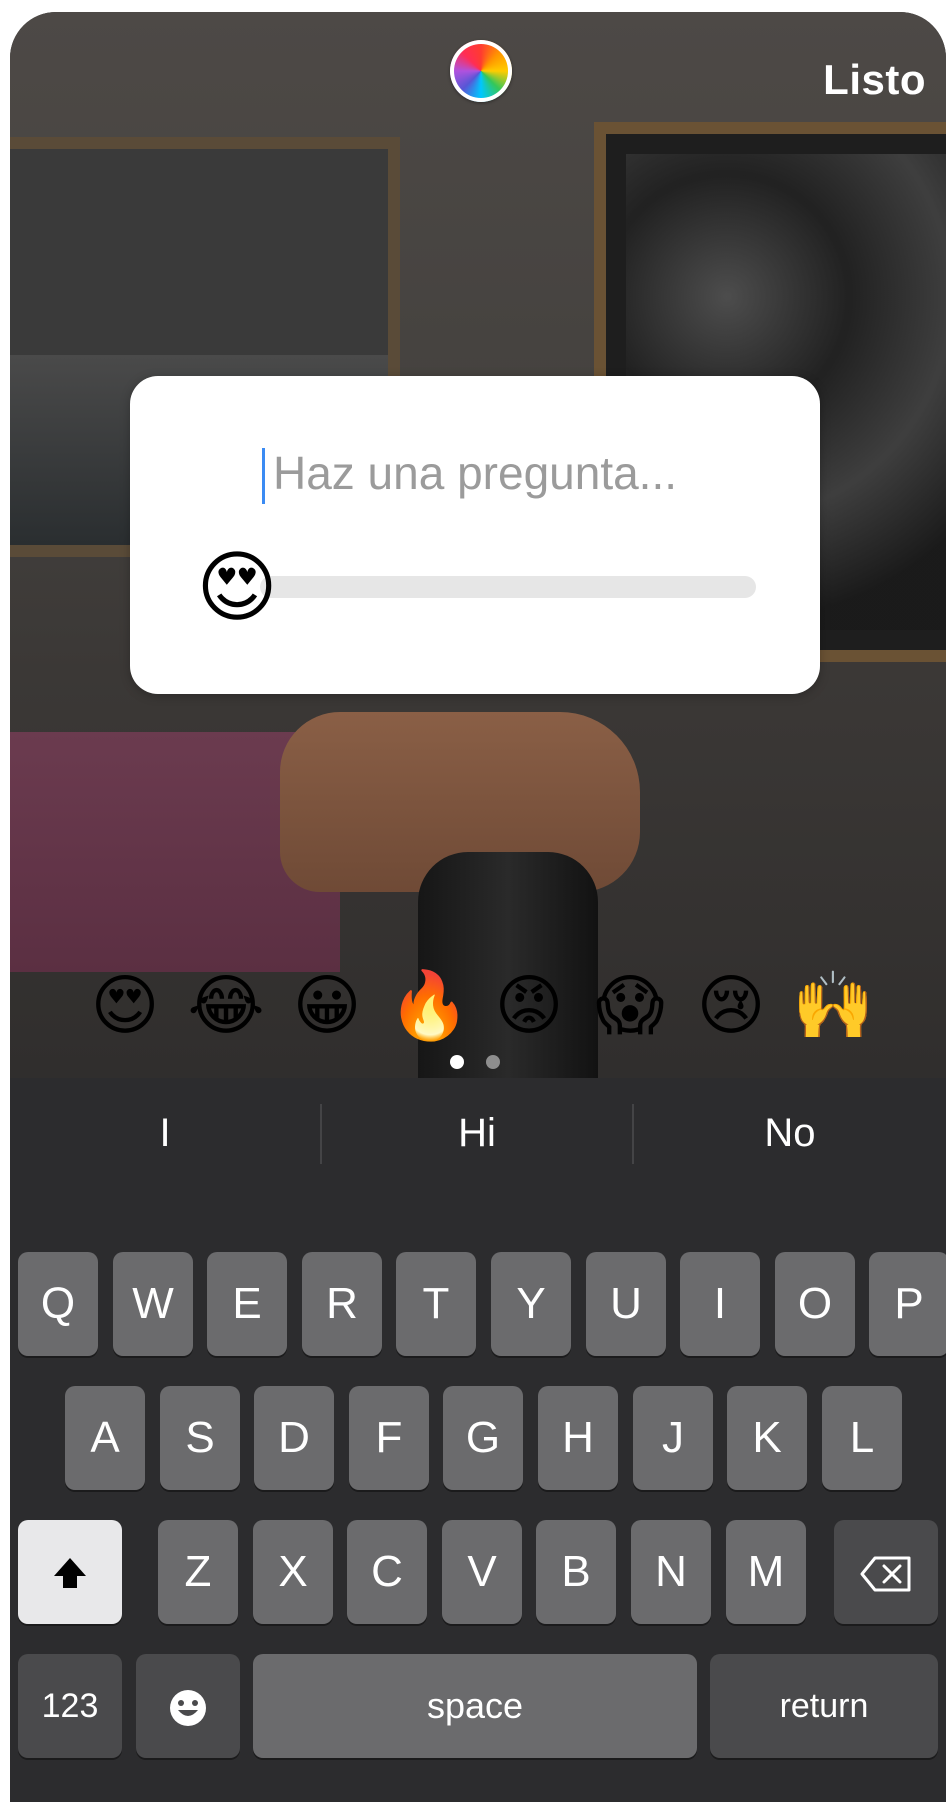  What do you see at coordinates (671, 1572) in the screenshot?
I see `key-n: N` at bounding box center [671, 1572].